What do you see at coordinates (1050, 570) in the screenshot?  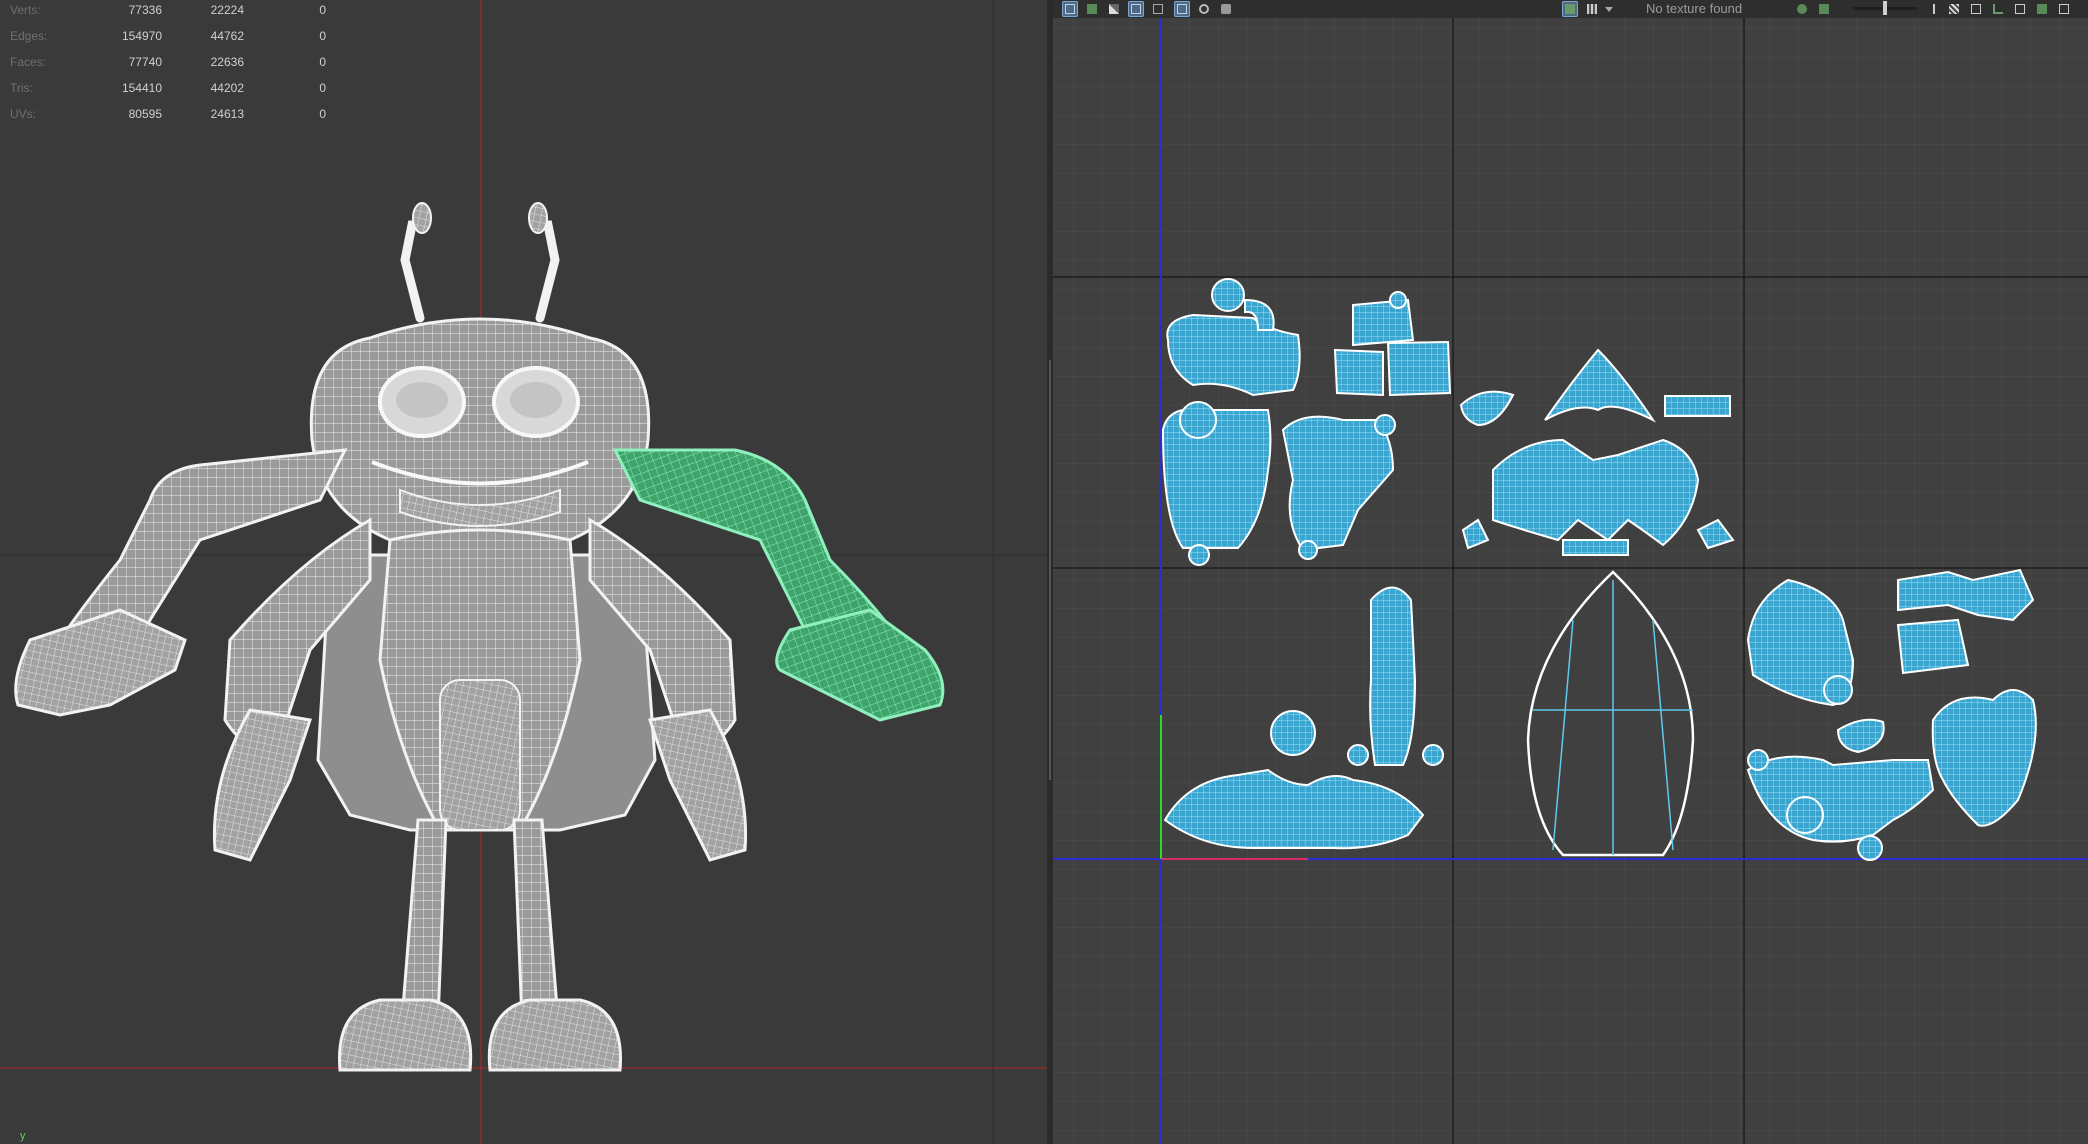 I see `splitter-grip` at bounding box center [1050, 570].